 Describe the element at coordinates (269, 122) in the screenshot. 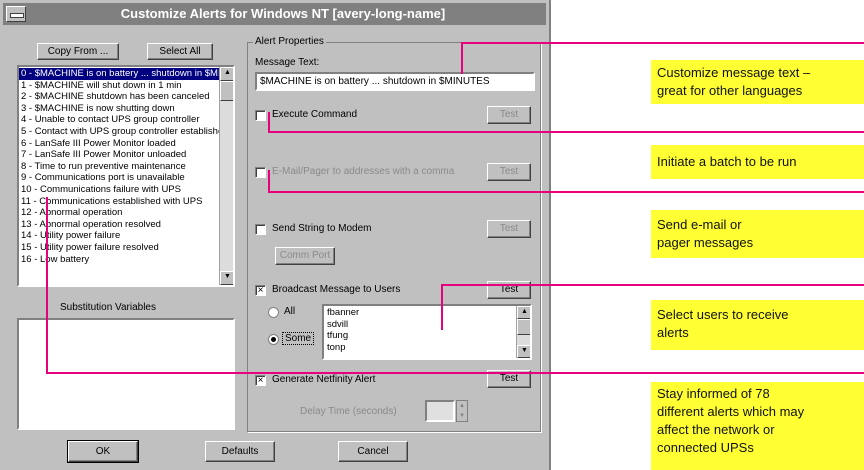

I see `leader-line-execute-vertical` at that location.